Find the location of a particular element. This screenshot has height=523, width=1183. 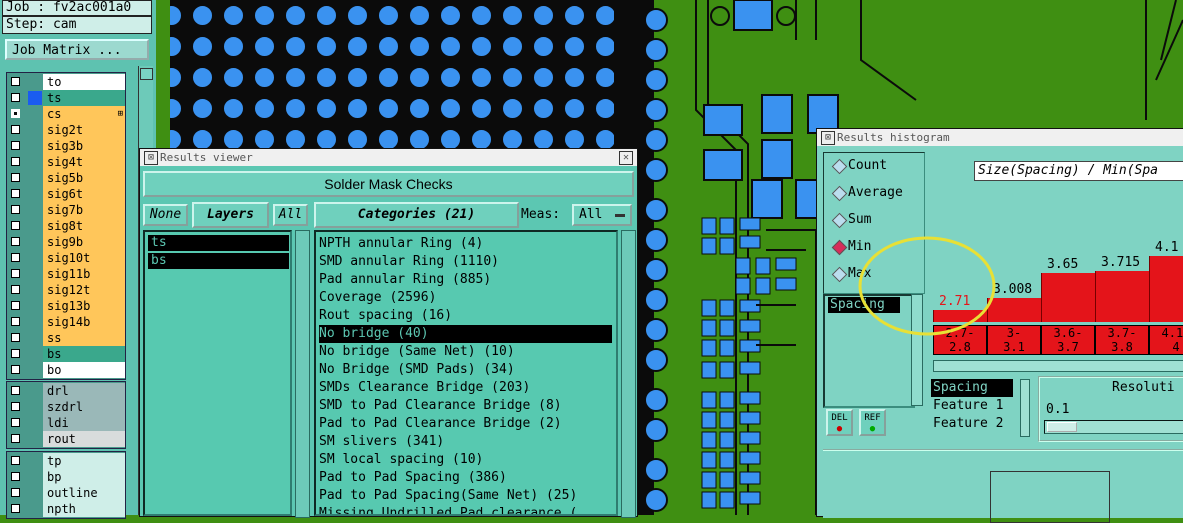

category-item: SMD annular Ring (1110) is located at coordinates (465, 262).